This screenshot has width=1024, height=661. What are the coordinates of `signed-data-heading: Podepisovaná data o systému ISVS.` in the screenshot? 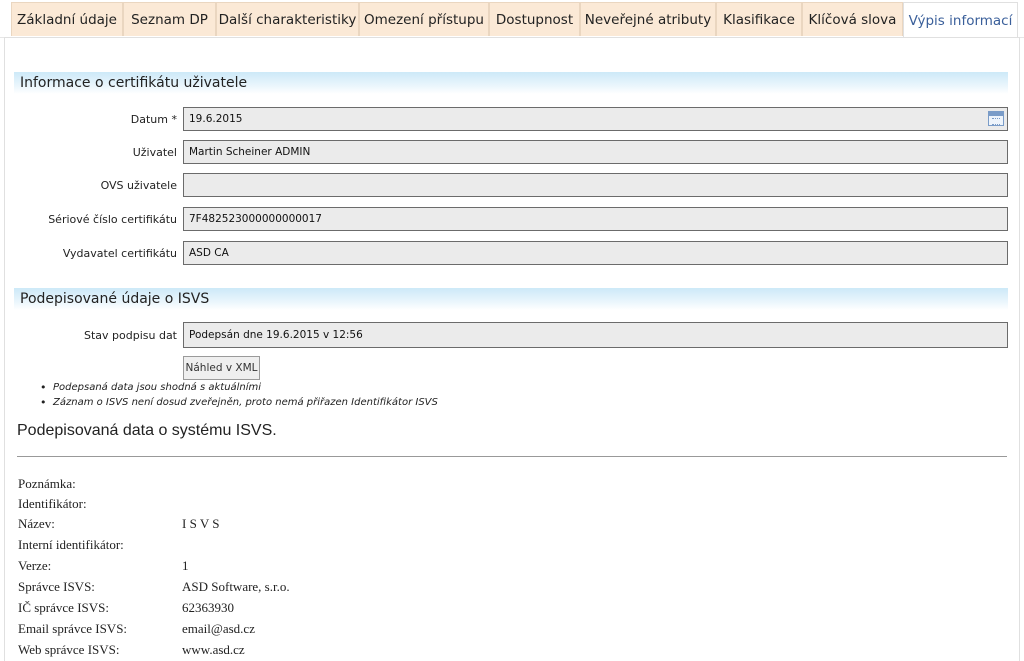 It's located at (147, 430).